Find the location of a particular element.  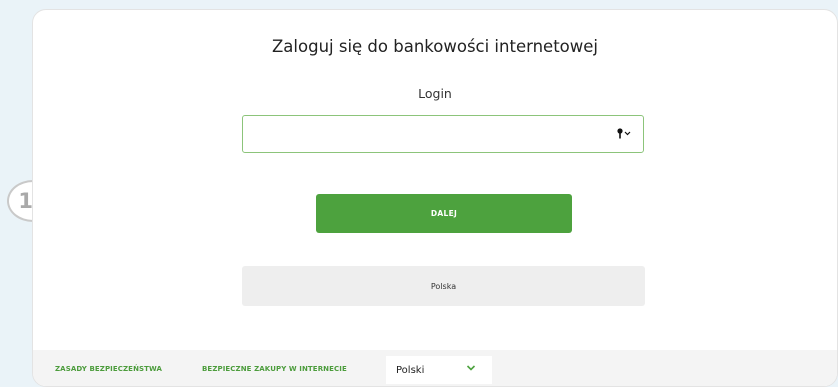

region-button: Polska is located at coordinates (443, 286).